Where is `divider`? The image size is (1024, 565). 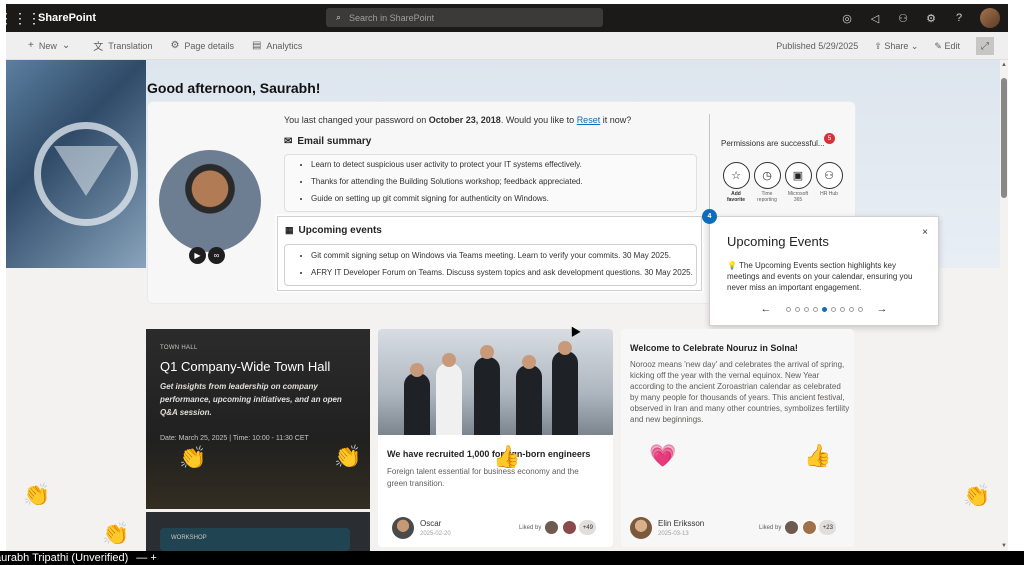 divider is located at coordinates (709, 169).